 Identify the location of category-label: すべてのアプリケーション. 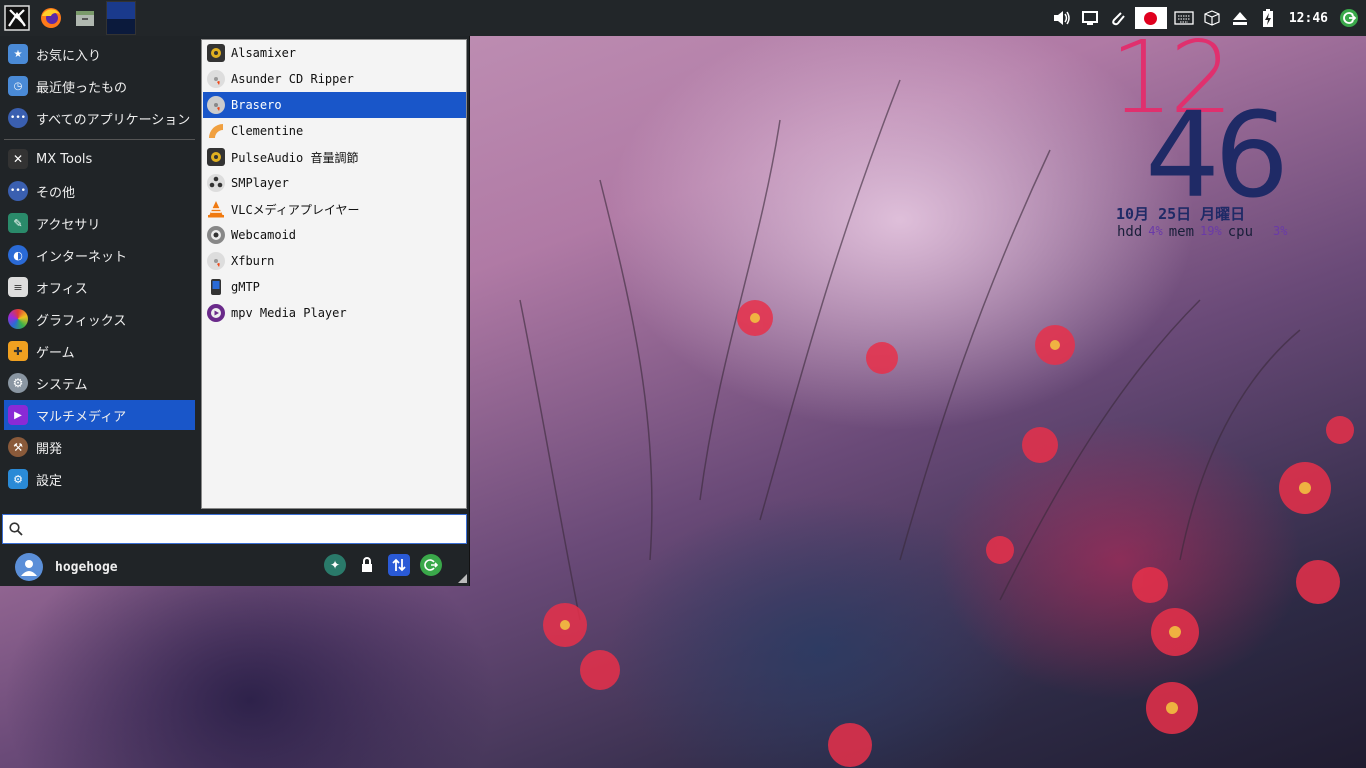
(113, 120).